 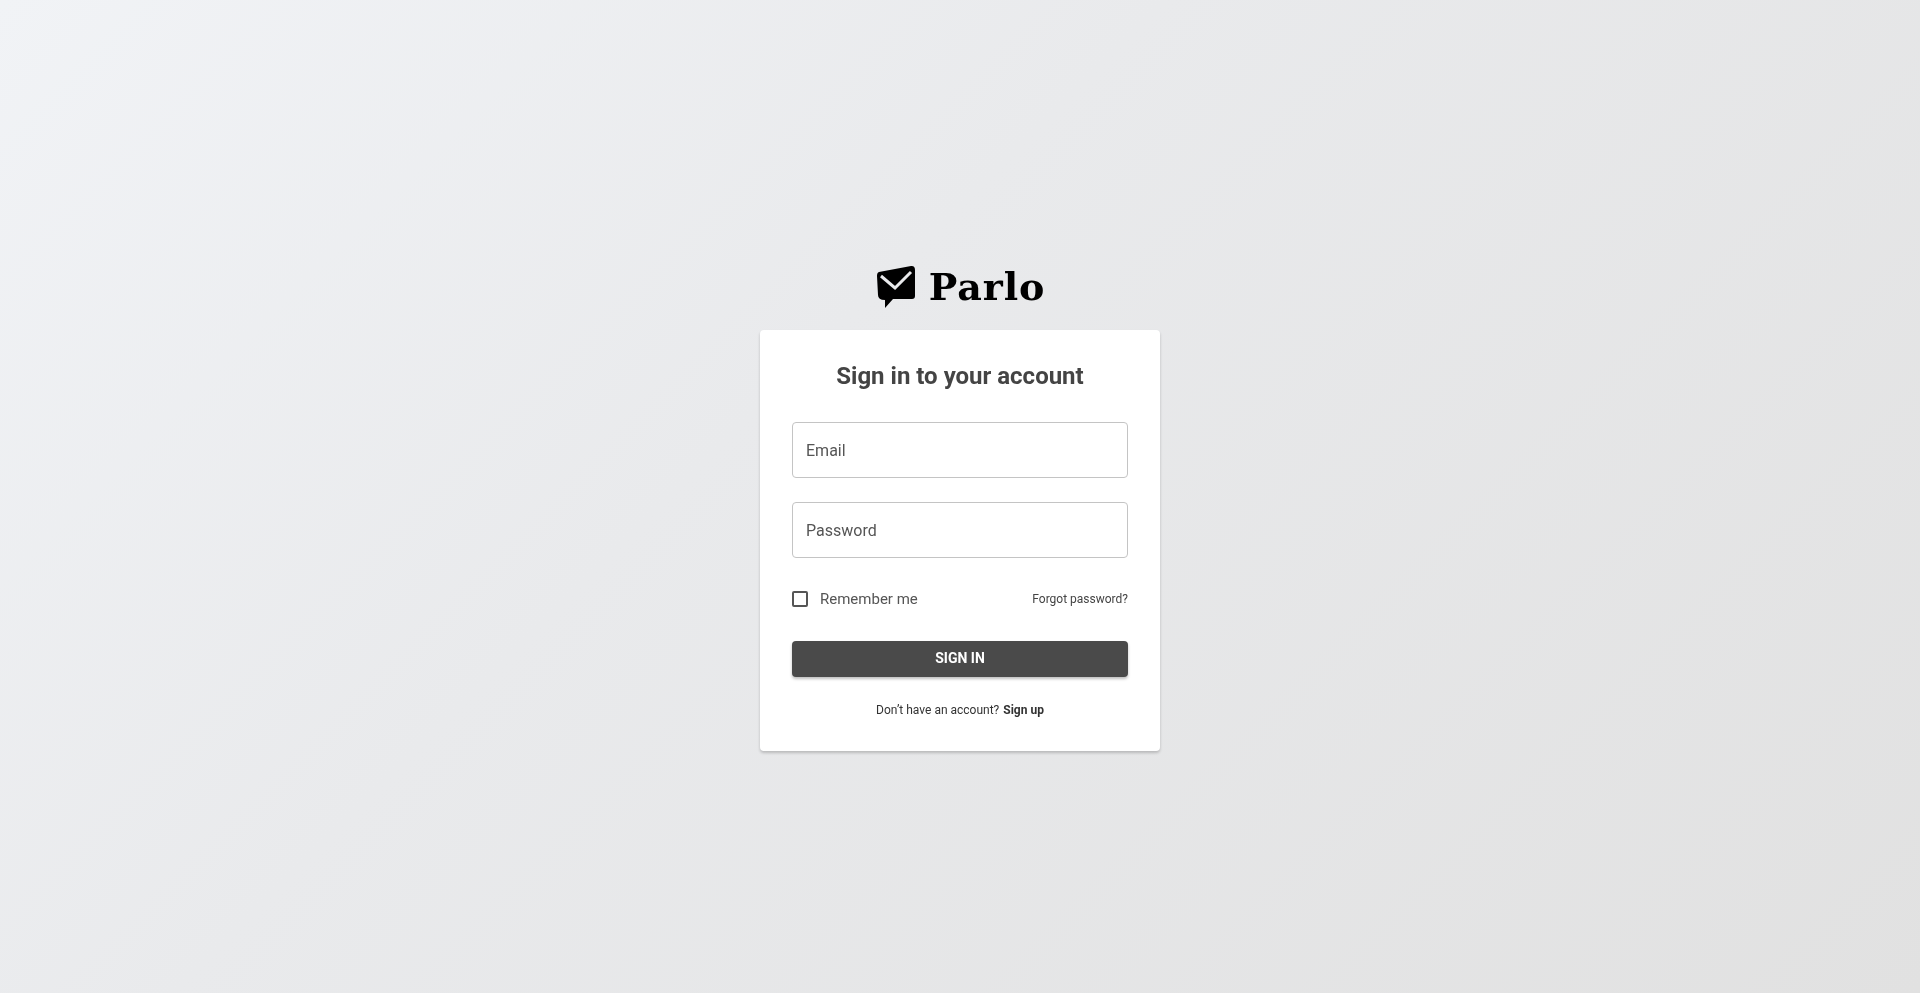 What do you see at coordinates (960, 376) in the screenshot?
I see `card-title: Sign in to your account` at bounding box center [960, 376].